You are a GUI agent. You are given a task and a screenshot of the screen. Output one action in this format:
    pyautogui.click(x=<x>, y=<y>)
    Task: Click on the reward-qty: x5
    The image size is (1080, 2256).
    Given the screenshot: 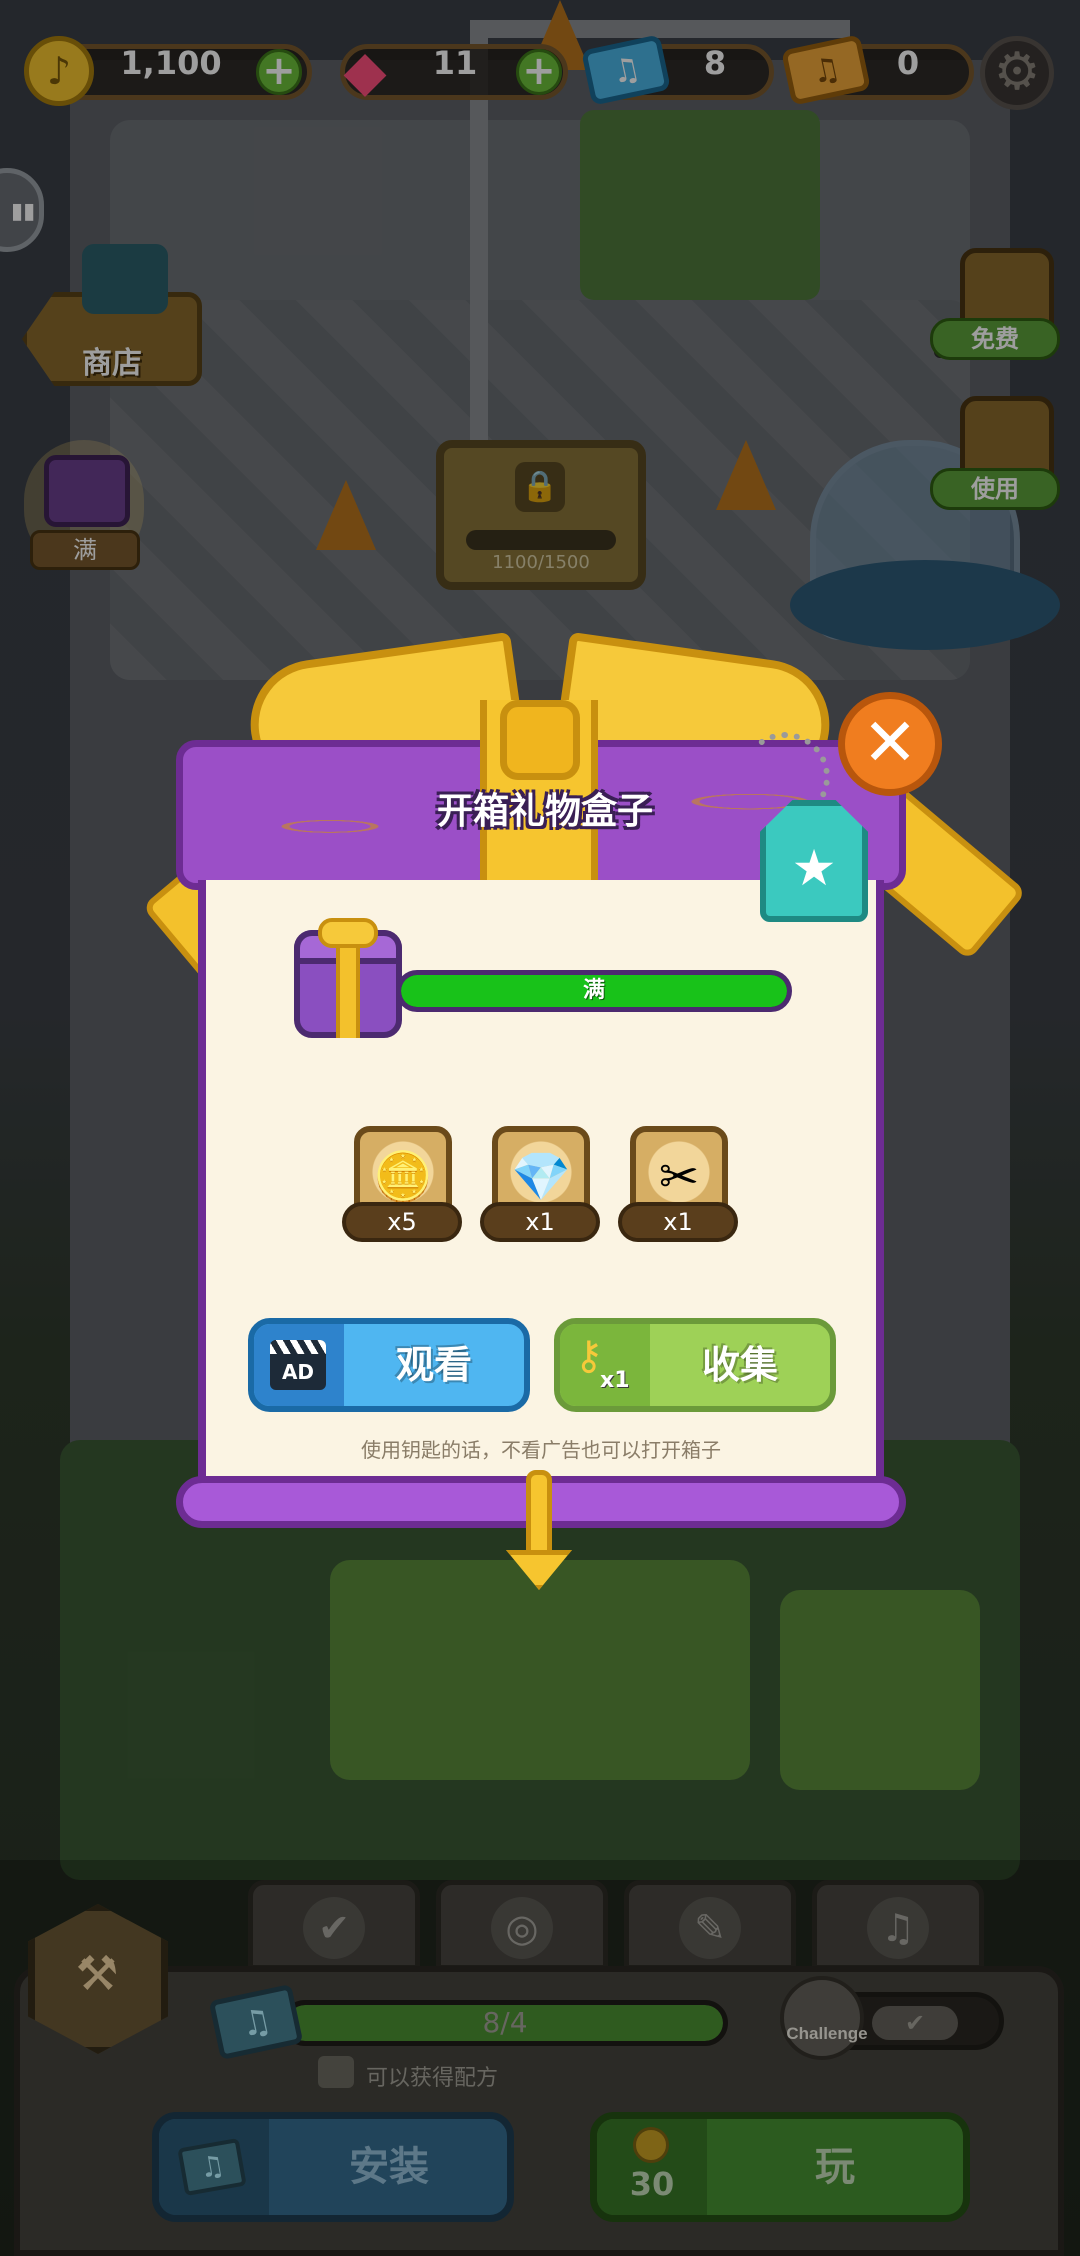 What is the action you would take?
    pyautogui.click(x=402, y=1222)
    